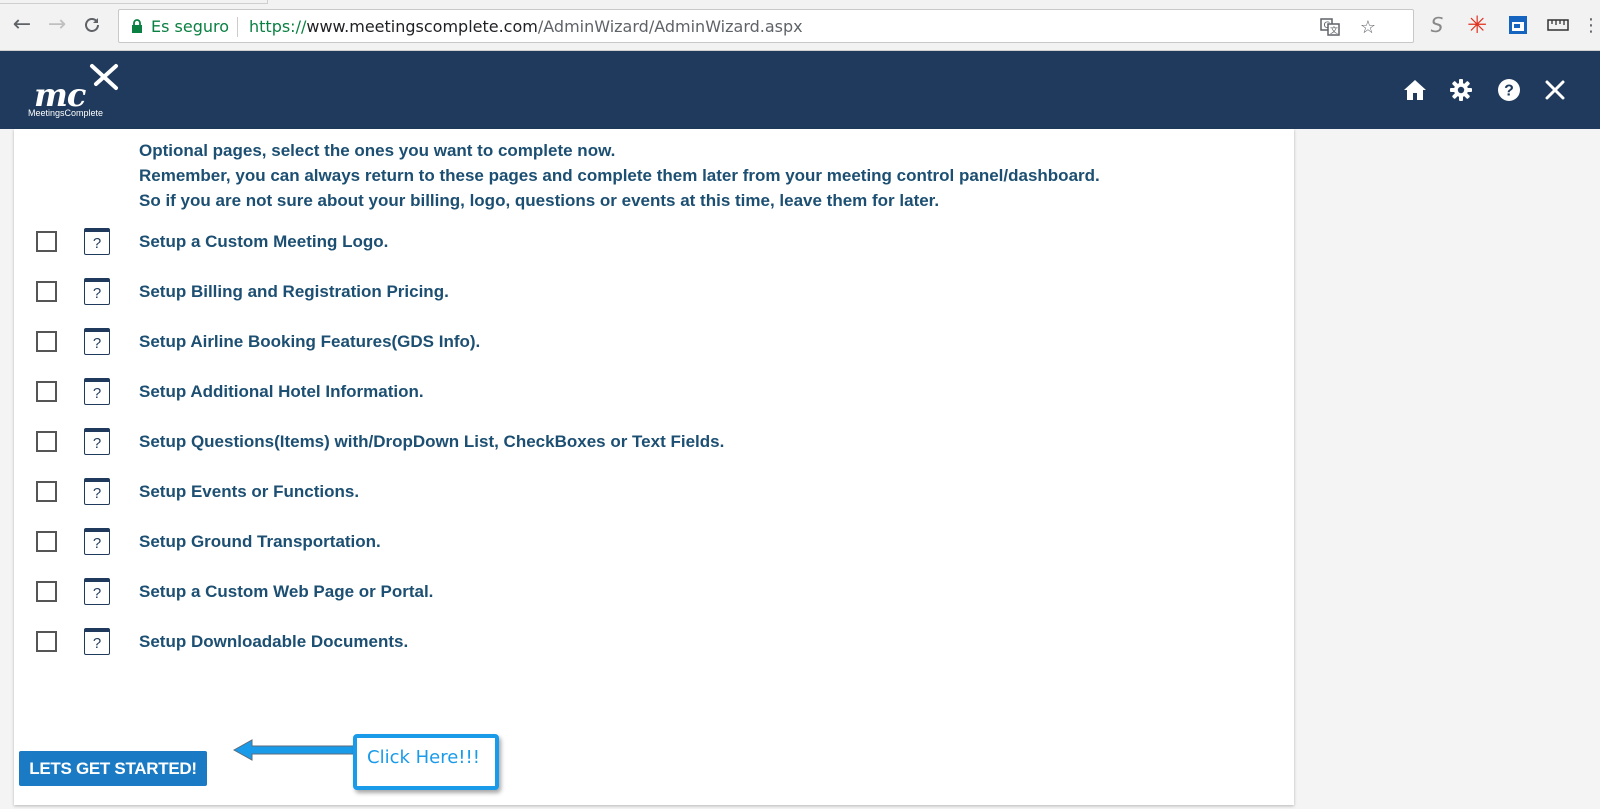 The width and height of the screenshot is (1600, 809). Describe the element at coordinates (66, 113) in the screenshot. I see `logo-subtext: MeetingsComplete` at that location.